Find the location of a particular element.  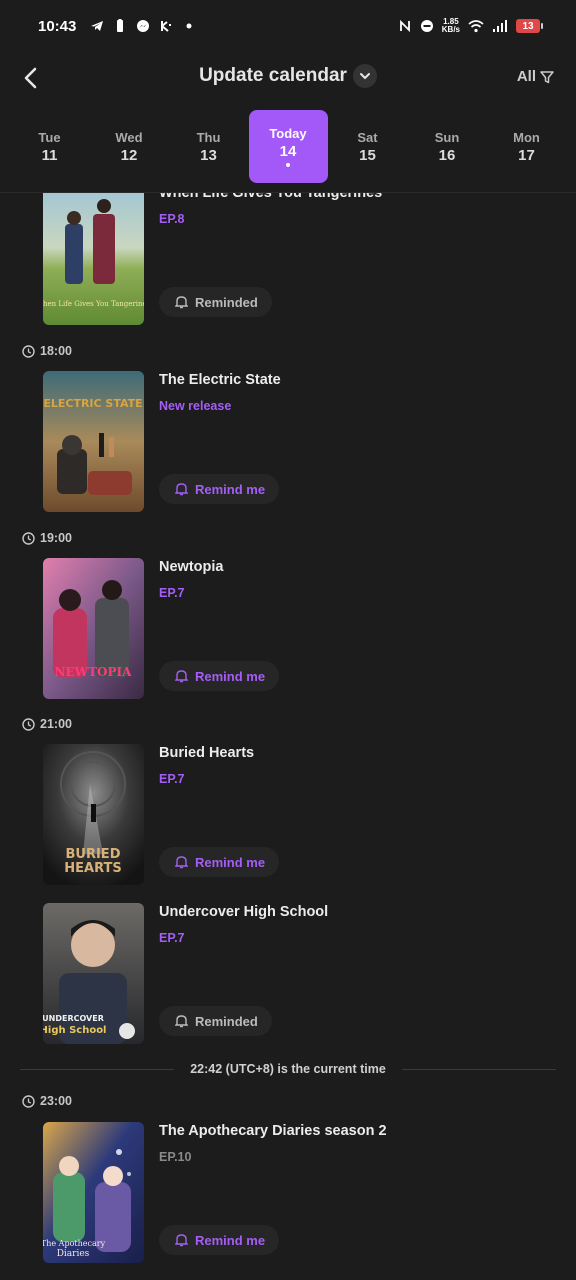

network-speed: 1.85 KB/s is located at coordinates (450, 25).